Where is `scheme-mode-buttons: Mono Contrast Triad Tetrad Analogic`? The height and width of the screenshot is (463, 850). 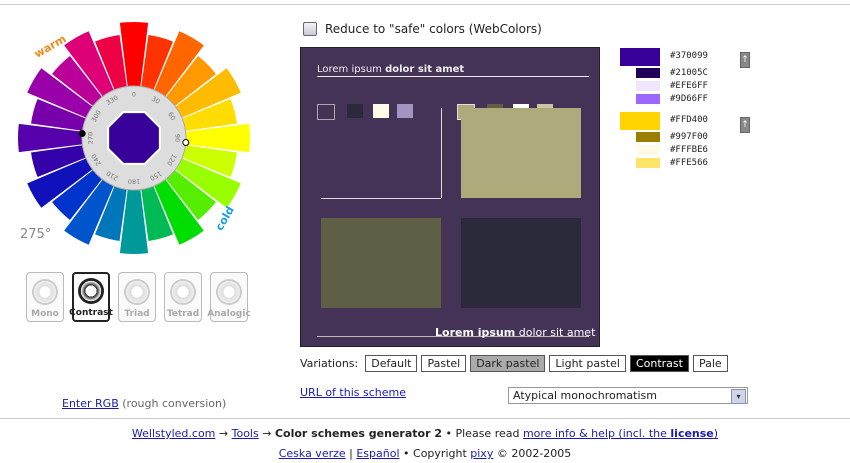 scheme-mode-buttons: Mono Contrast Triad Tetrad Analogic is located at coordinates (138, 297).